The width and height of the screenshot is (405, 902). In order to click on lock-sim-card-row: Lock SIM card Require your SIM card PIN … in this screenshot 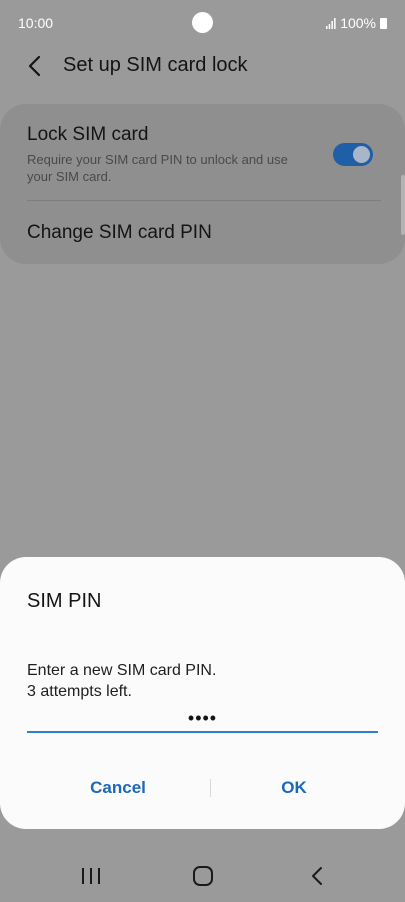, I will do `click(203, 164)`.